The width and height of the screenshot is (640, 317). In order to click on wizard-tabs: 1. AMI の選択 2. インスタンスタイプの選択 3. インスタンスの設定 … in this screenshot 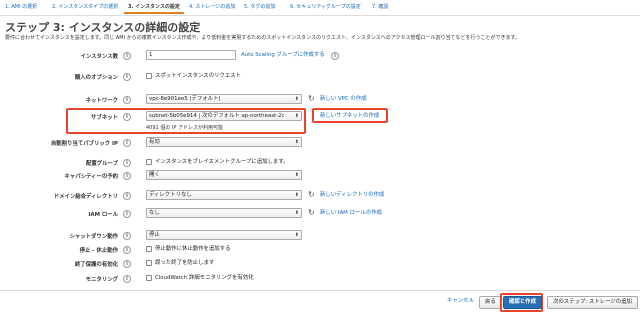, I will do `click(320, 8)`.